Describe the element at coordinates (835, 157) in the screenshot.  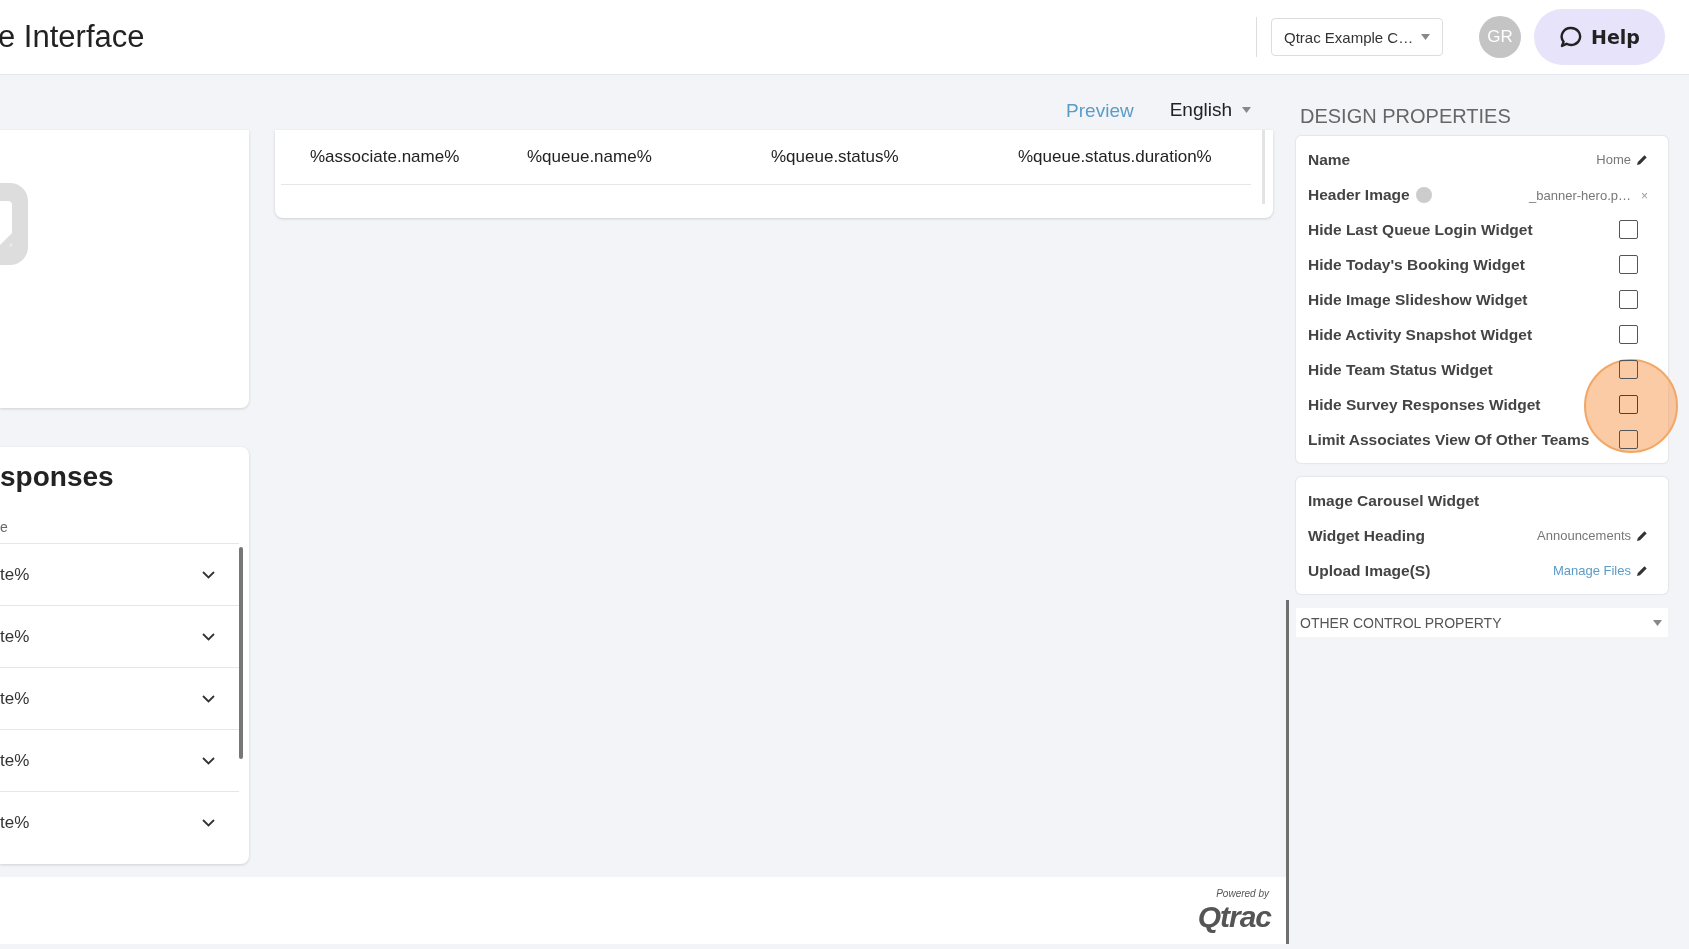
I see `table-cell-text: %queue.status%` at that location.